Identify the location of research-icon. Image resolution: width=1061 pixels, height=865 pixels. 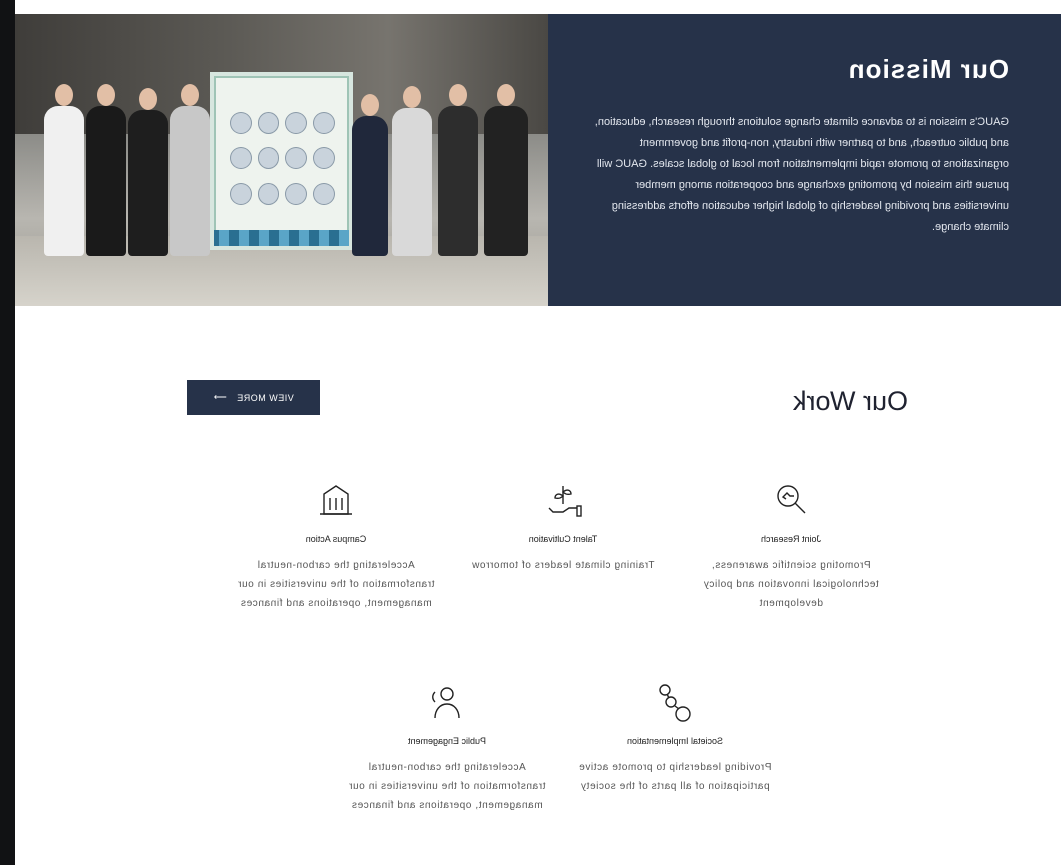
(791, 500).